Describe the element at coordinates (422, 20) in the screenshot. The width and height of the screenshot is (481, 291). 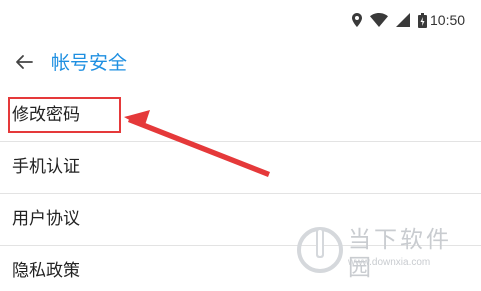
I see `battery-icon` at that location.